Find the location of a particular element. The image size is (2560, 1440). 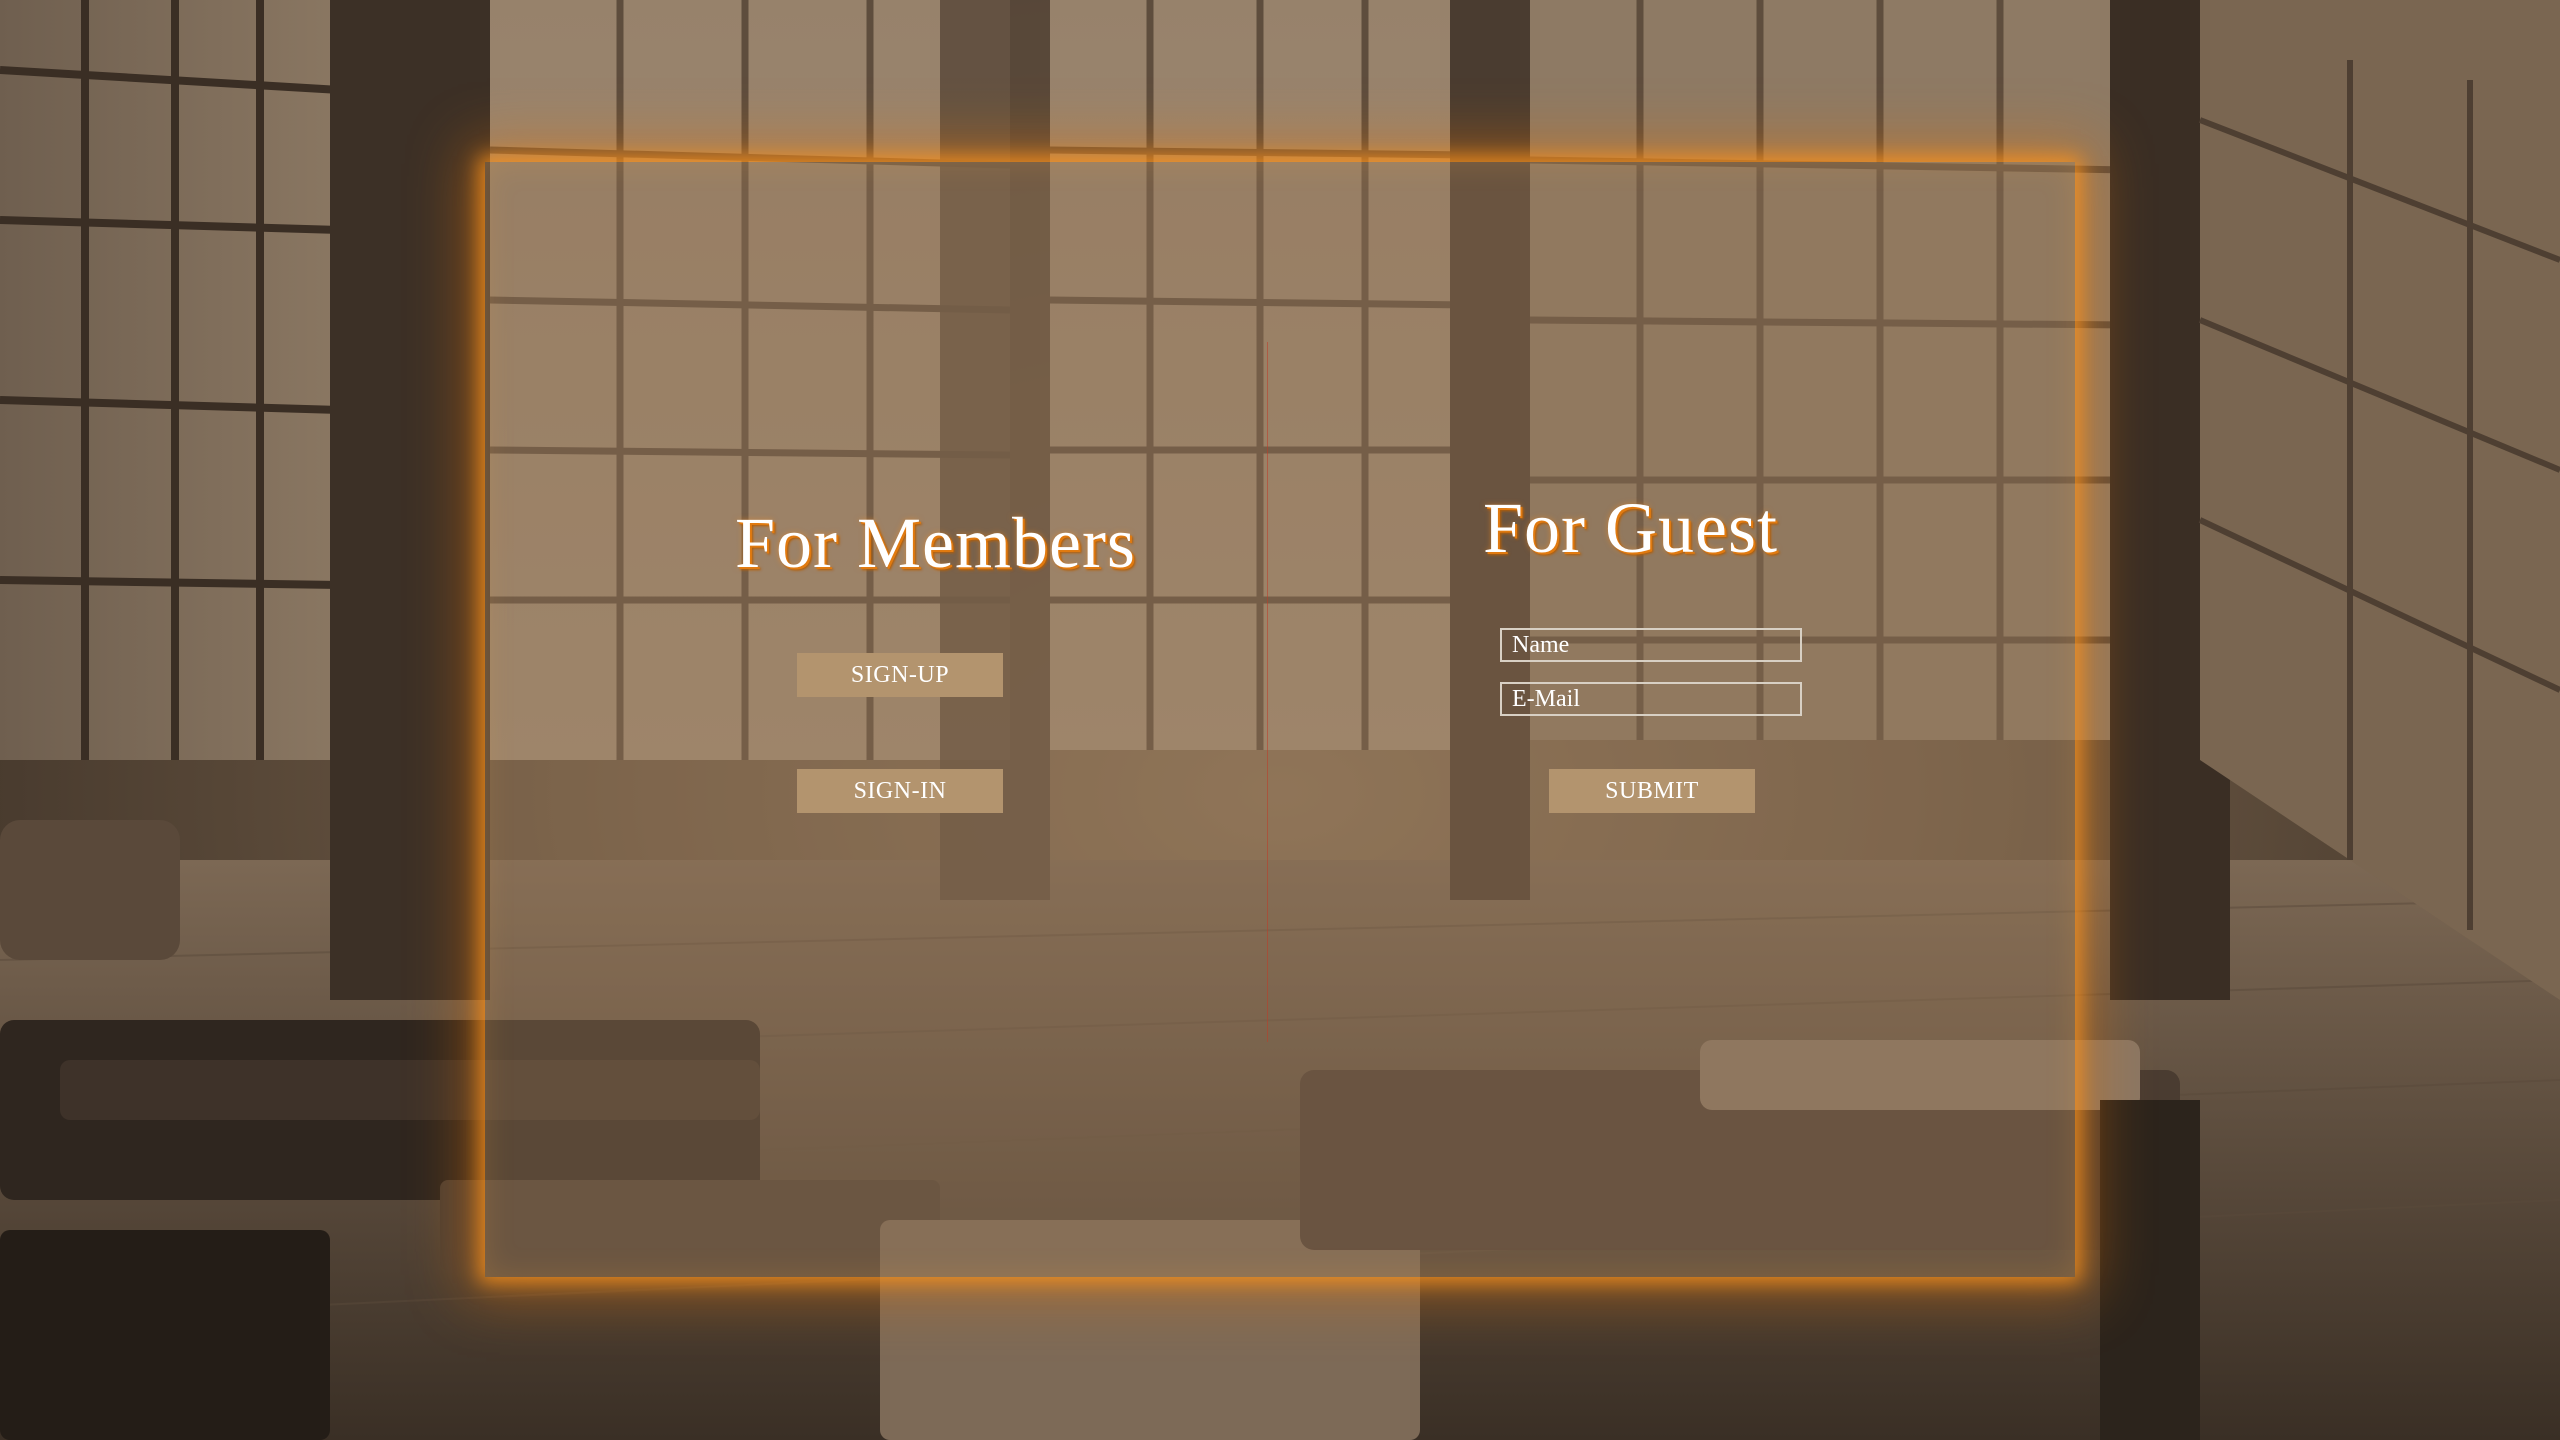

name-input is located at coordinates (1651, 645).